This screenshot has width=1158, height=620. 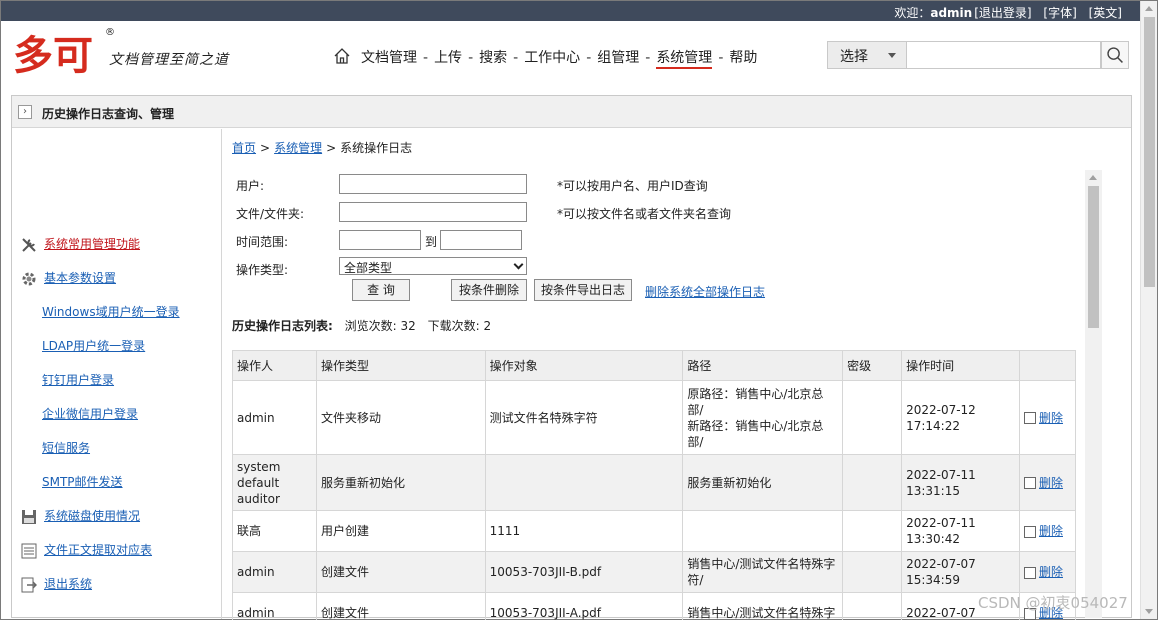 What do you see at coordinates (618, 58) in the screenshot?
I see `nav-group-manage: 组管理` at bounding box center [618, 58].